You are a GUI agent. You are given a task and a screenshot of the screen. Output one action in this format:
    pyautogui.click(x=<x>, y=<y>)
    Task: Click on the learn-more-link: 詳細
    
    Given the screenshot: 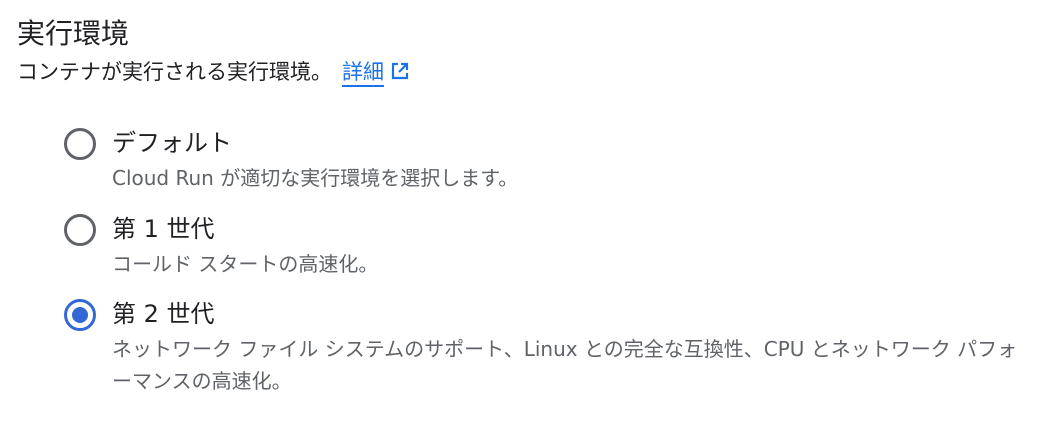 What is the action you would take?
    pyautogui.click(x=363, y=73)
    